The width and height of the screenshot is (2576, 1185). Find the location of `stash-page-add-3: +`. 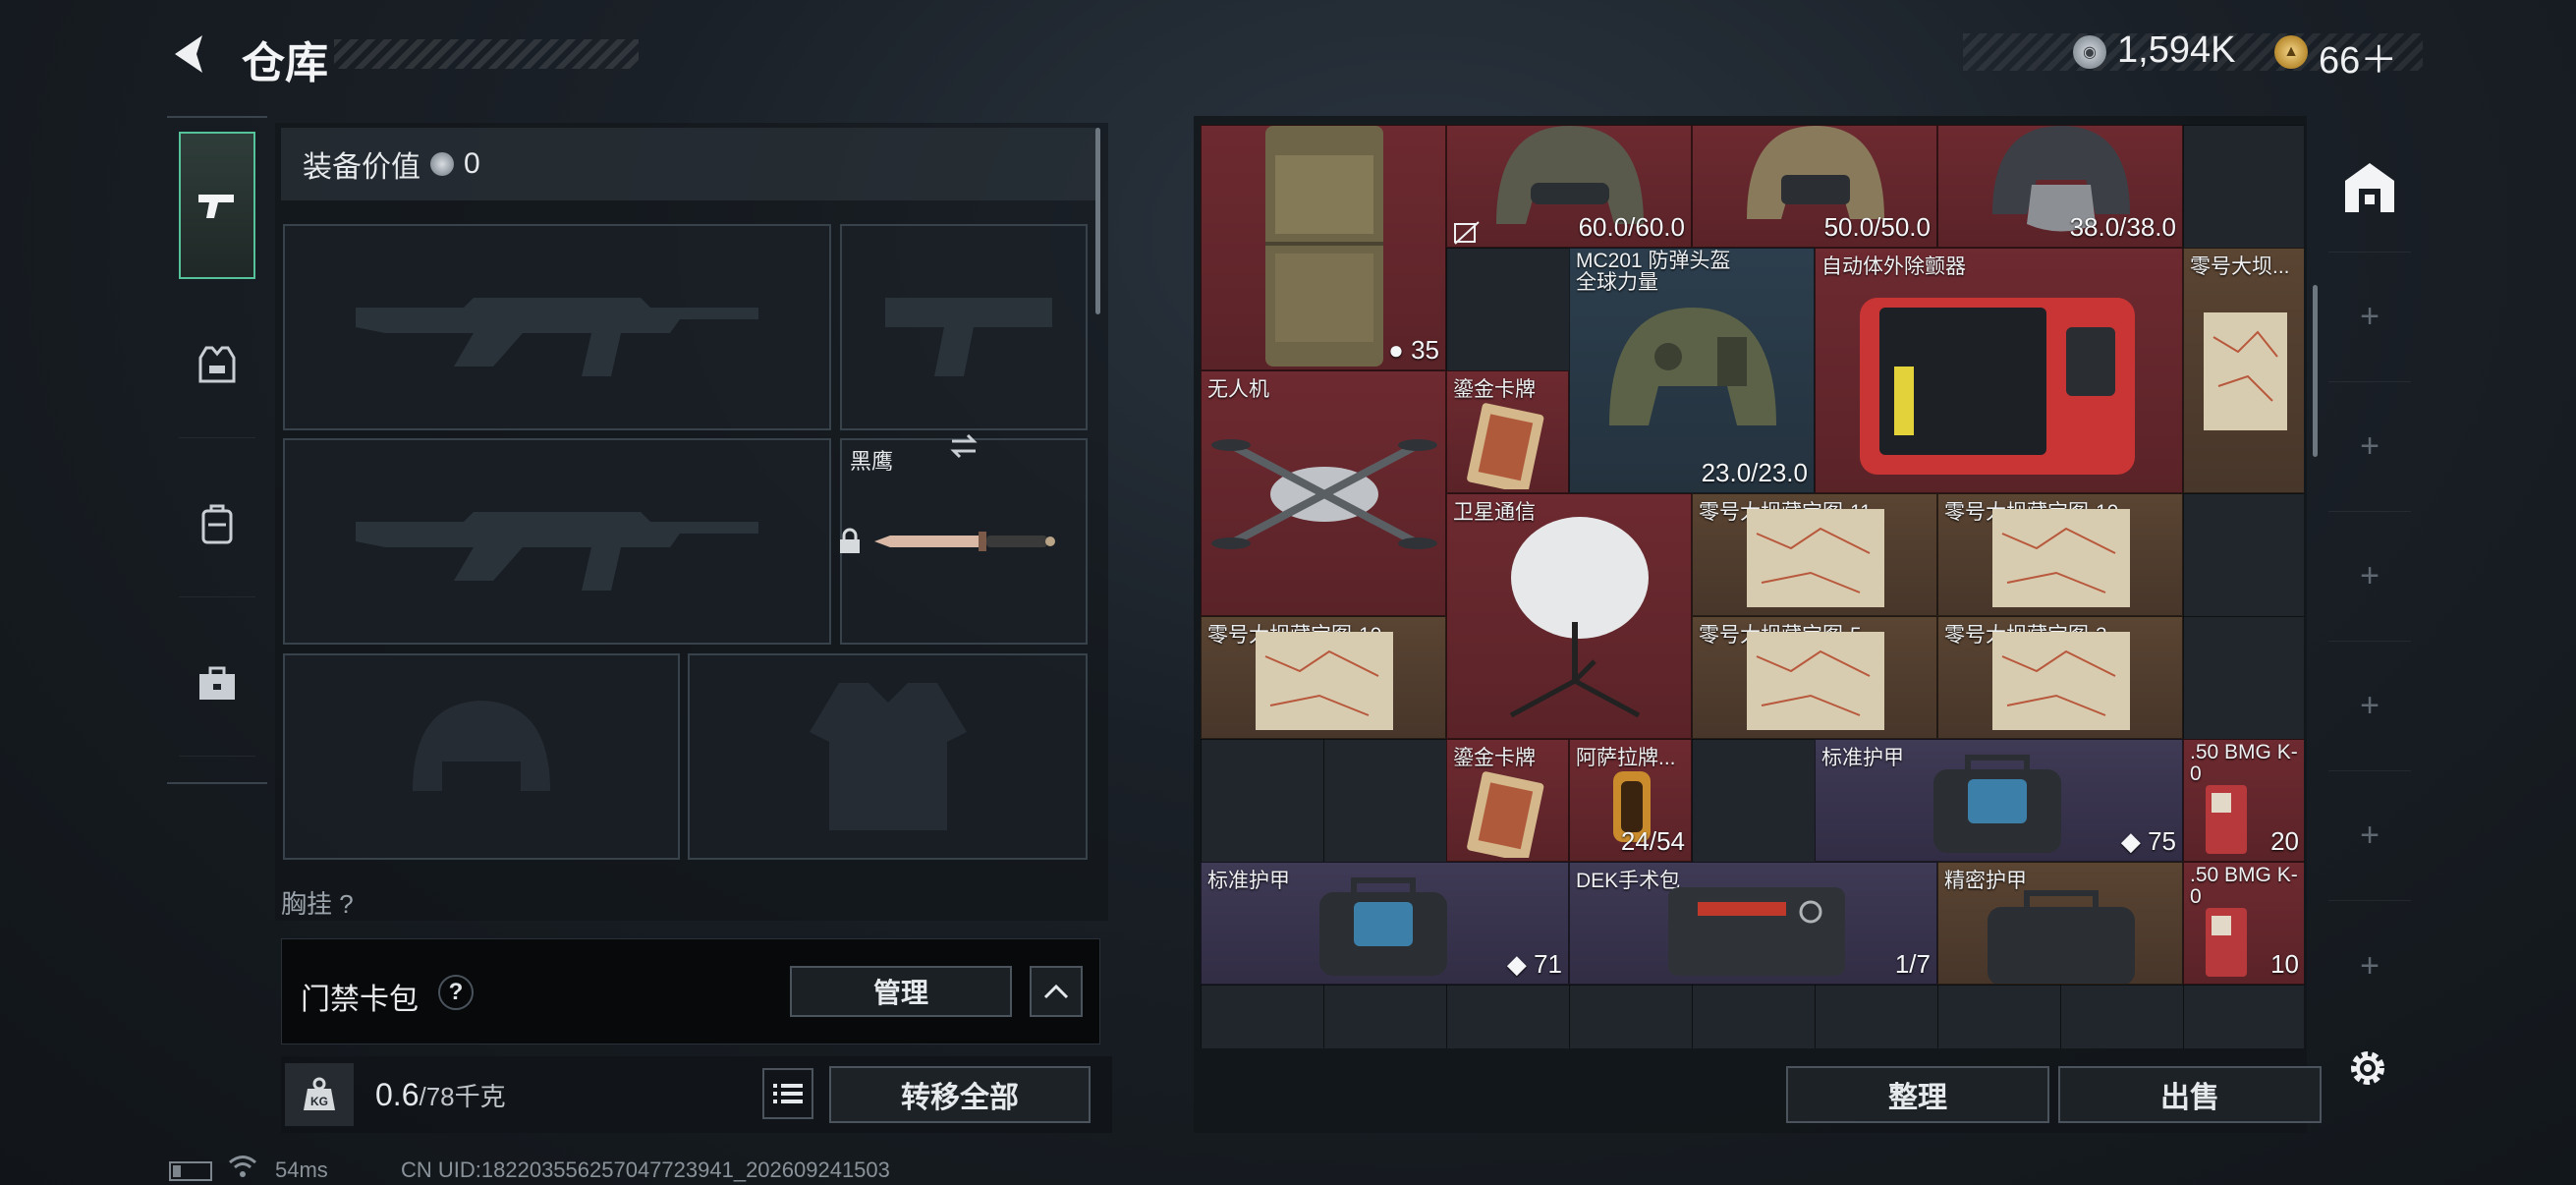

stash-page-add-3: + is located at coordinates (2369, 577).